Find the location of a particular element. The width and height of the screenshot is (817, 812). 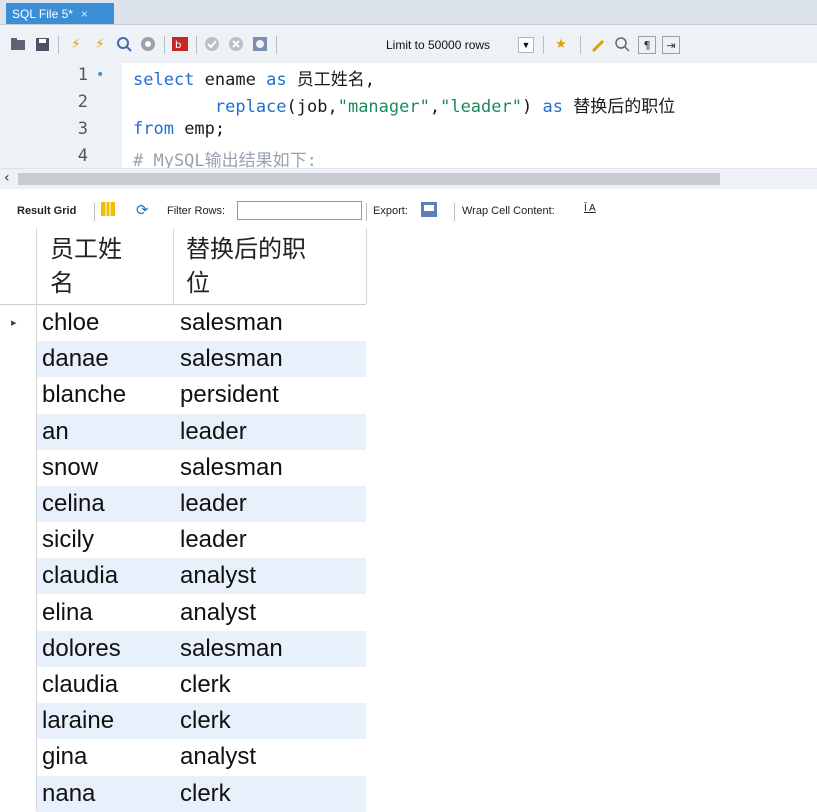

find-icon is located at coordinates (622, 44).